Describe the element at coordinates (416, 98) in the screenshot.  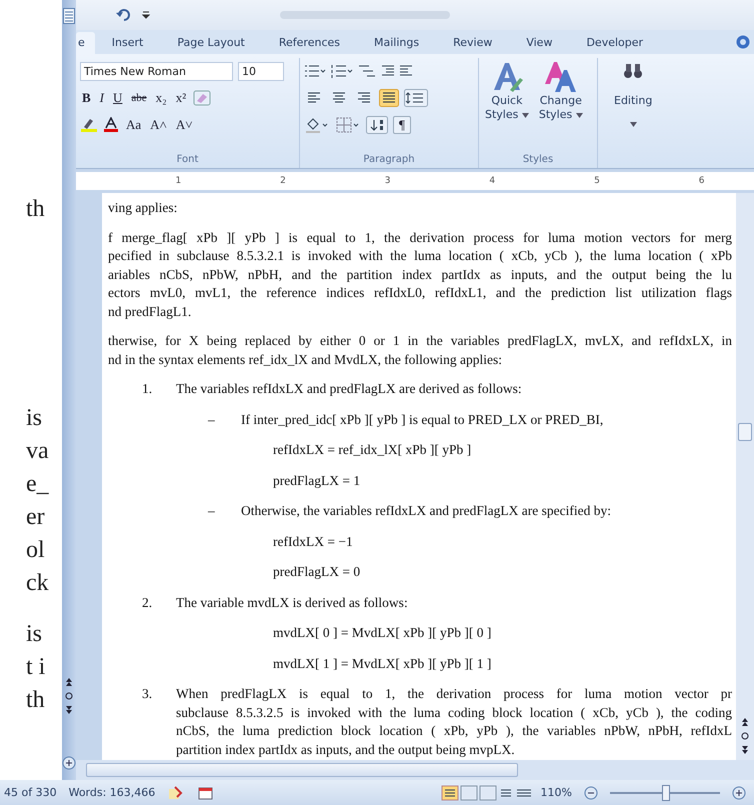
I see `line-spacing-icon` at that location.